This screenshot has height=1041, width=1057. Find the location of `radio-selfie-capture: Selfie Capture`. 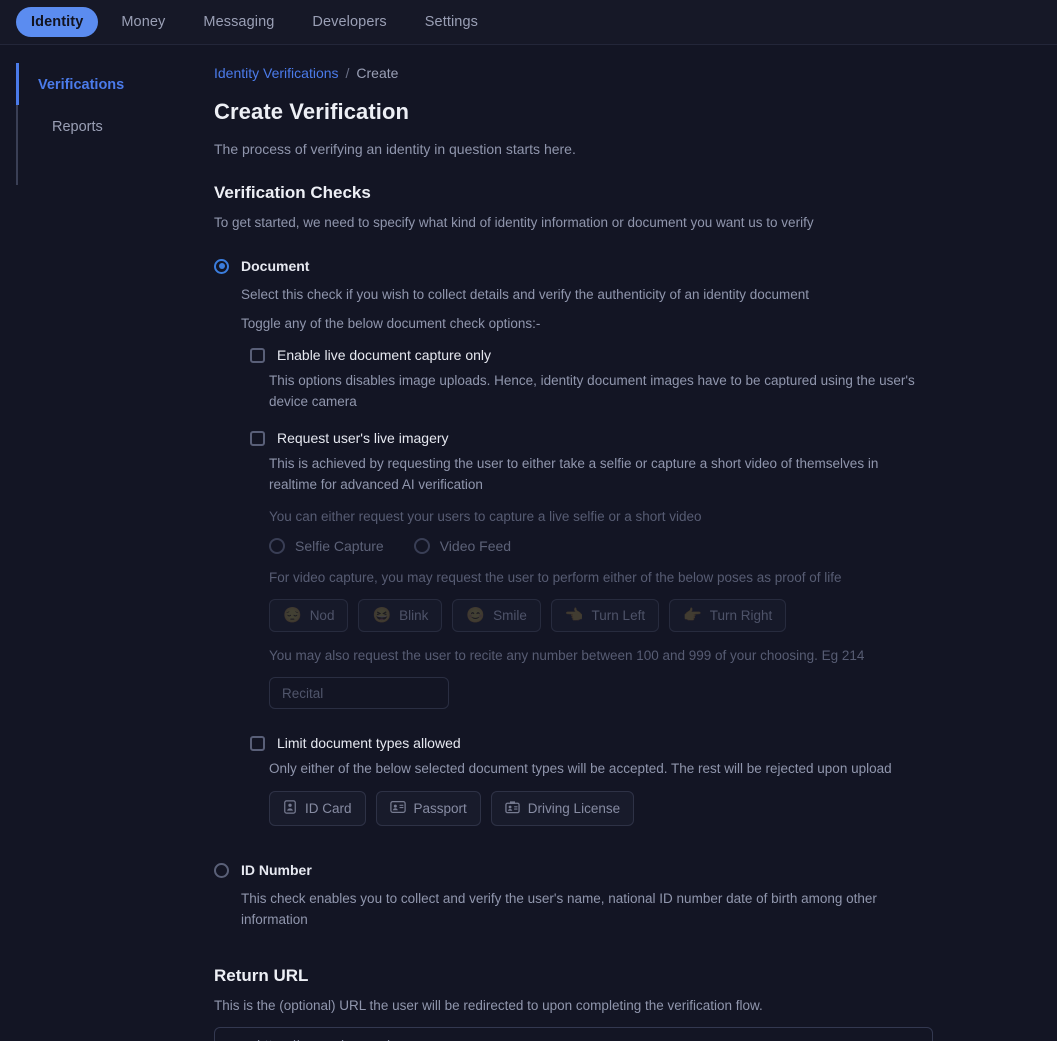

radio-selfie-capture: Selfie Capture is located at coordinates (326, 546).